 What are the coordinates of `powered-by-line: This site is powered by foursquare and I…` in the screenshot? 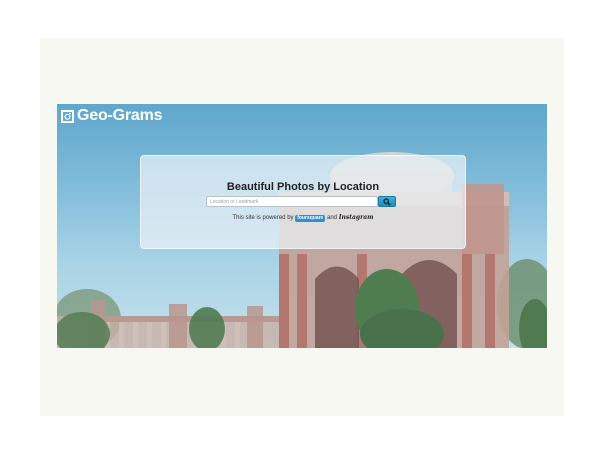 It's located at (303, 218).